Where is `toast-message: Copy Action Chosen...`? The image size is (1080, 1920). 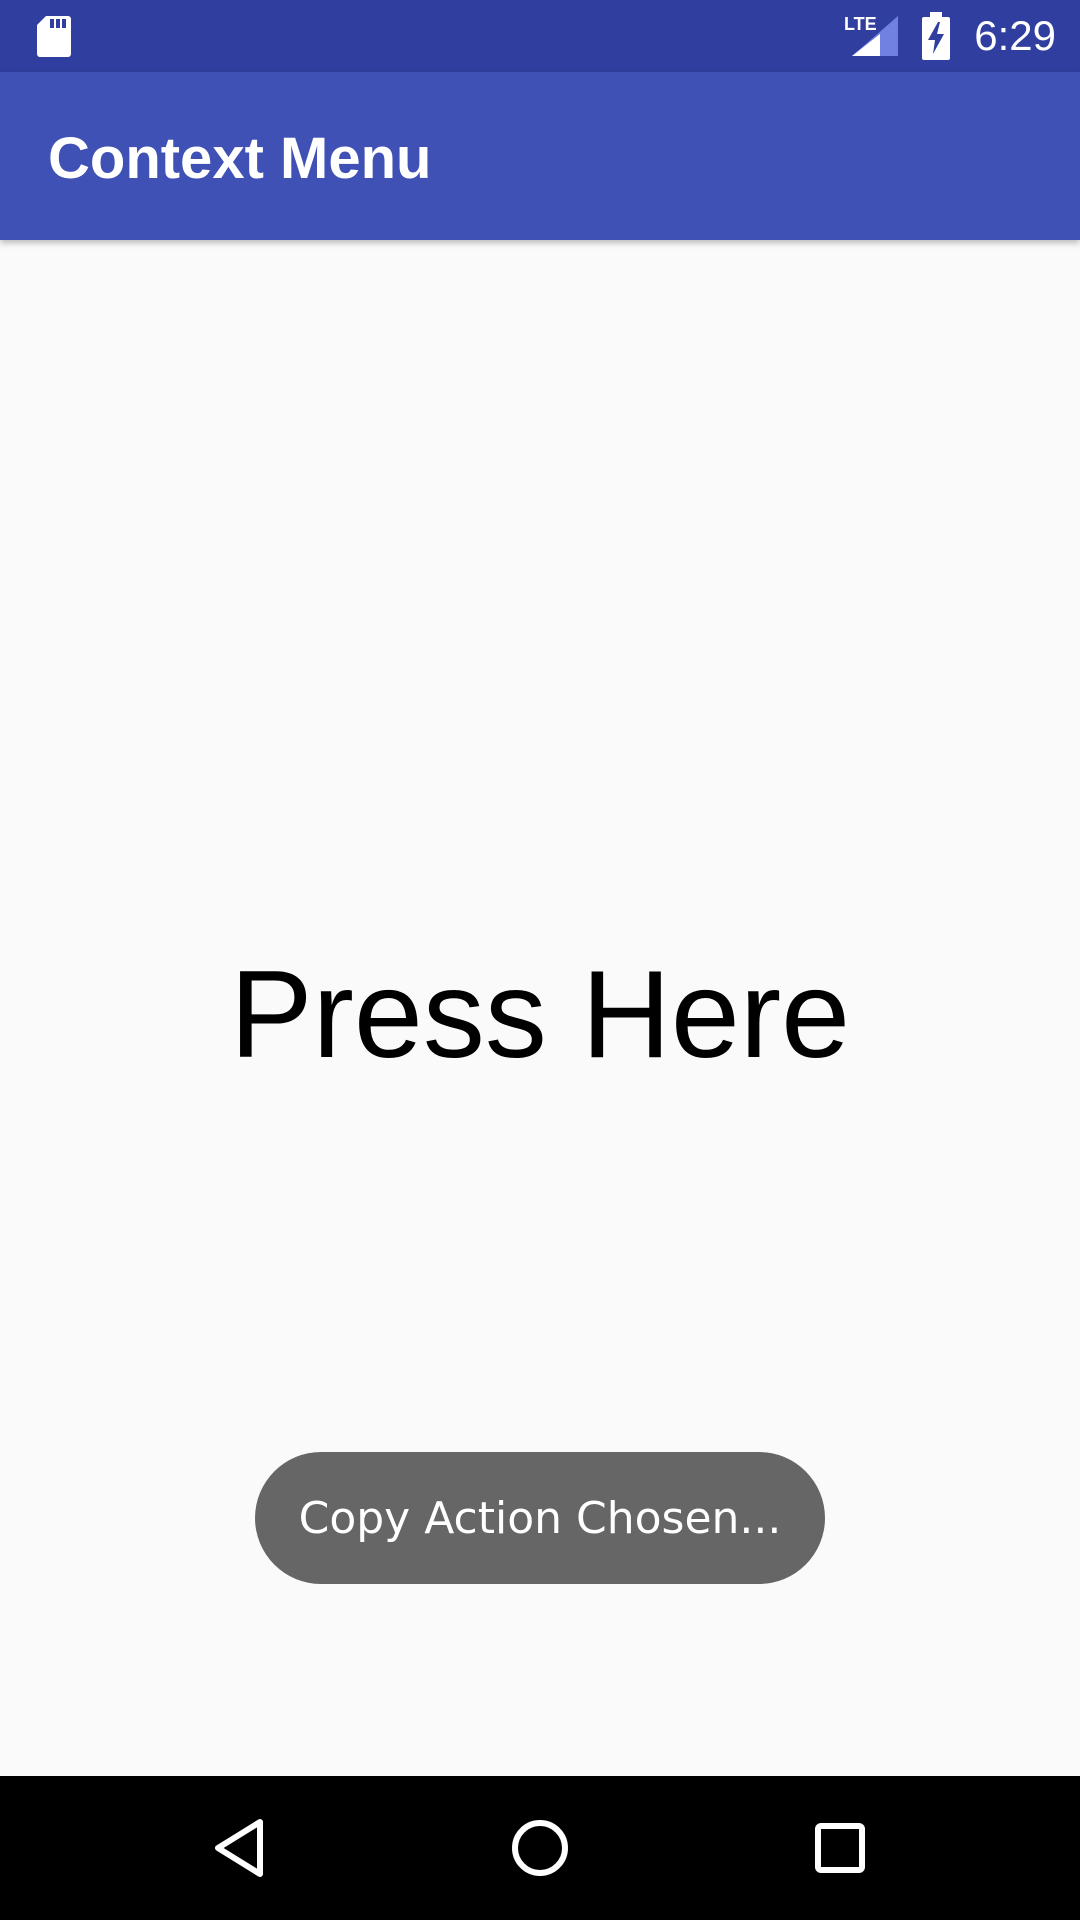 toast-message: Copy Action Chosen... is located at coordinates (540, 1518).